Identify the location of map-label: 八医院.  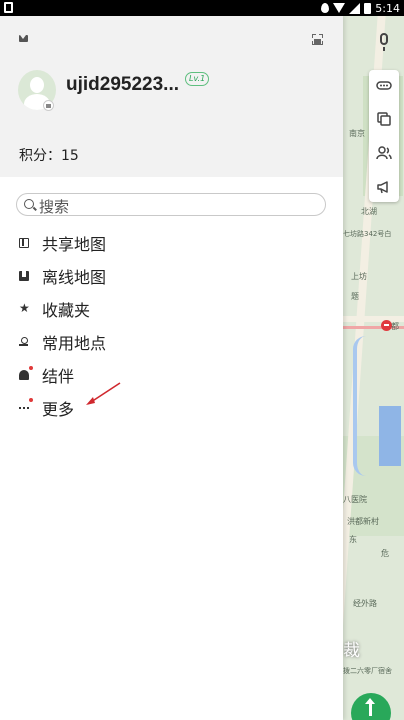
(355, 499).